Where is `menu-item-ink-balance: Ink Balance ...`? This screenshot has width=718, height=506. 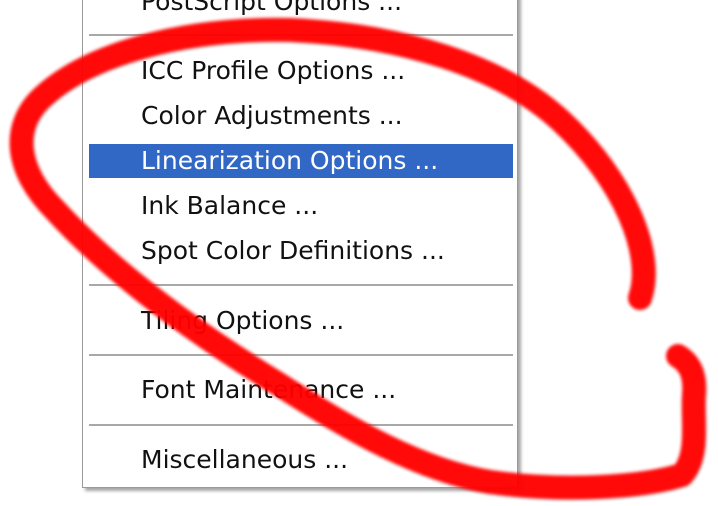
menu-item-ink-balance: Ink Balance ... is located at coordinates (301, 206).